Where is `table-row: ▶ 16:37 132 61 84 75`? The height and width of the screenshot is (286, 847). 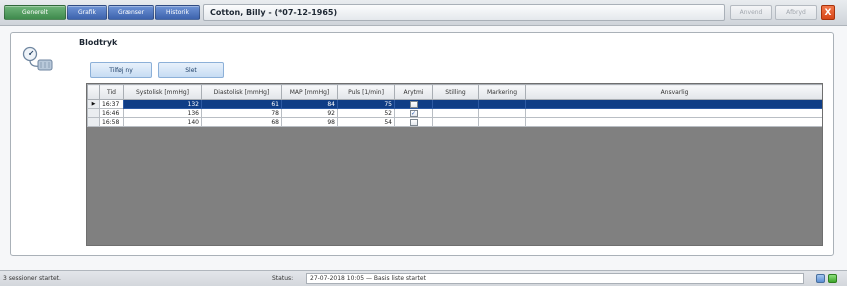 table-row: ▶ 16:37 132 61 84 75 is located at coordinates (454, 104).